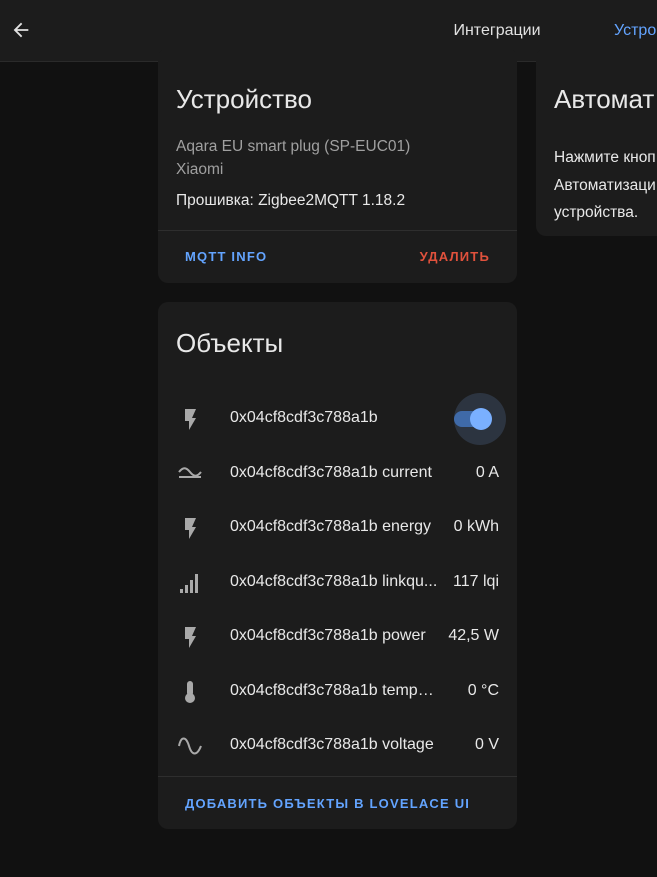  Describe the element at coordinates (327, 803) in the screenshot. I see `add-to-lovelace-button: ДОБАВИТЬ ОБЪЕКТЫ В LOVELACE UI` at that location.